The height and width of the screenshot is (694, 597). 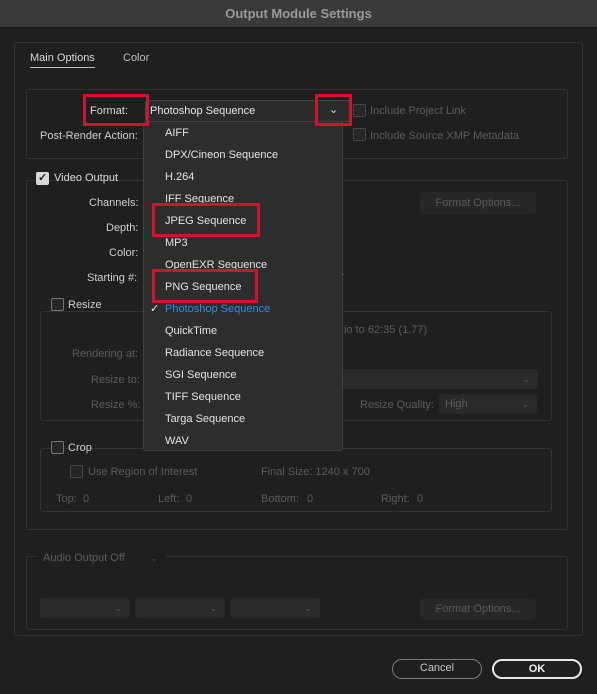 I want to click on resize-quality-value: High, so click(x=456, y=404).